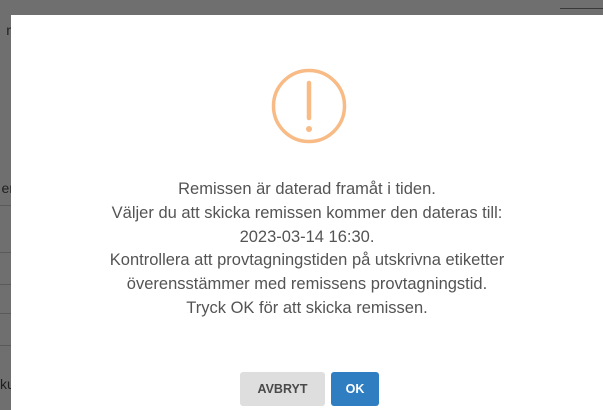  What do you see at coordinates (307, 189) in the screenshot?
I see `message-line: Remissen är daterad framåt i tiden.` at bounding box center [307, 189].